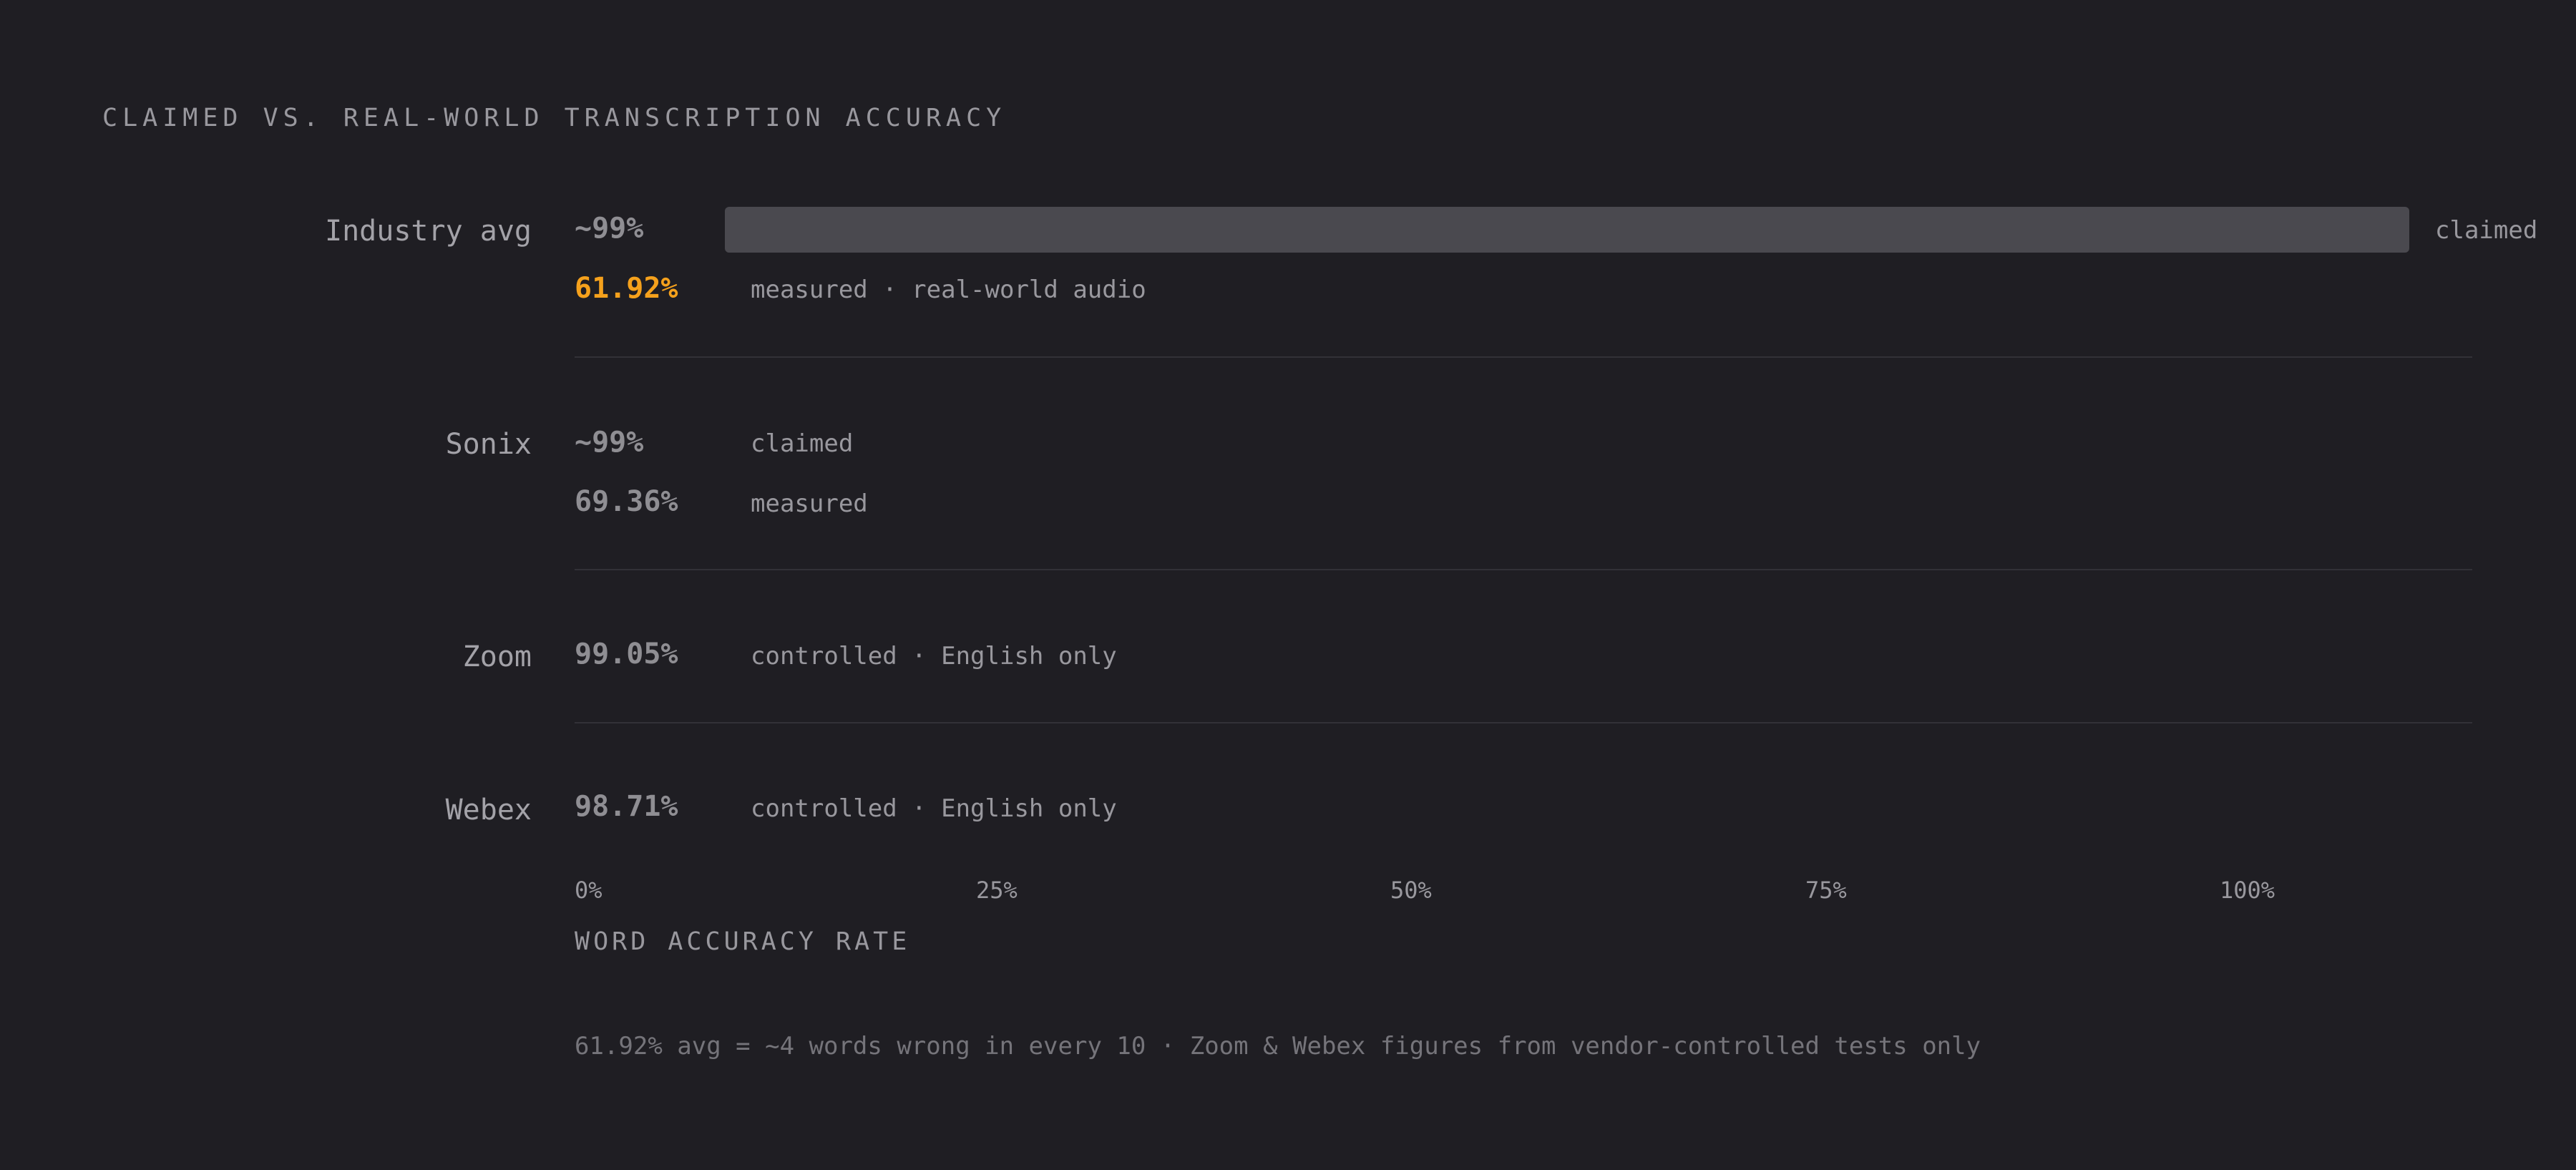 The width and height of the screenshot is (2576, 1170). What do you see at coordinates (488, 444) in the screenshot?
I see `row-label-sonix: Sonix` at bounding box center [488, 444].